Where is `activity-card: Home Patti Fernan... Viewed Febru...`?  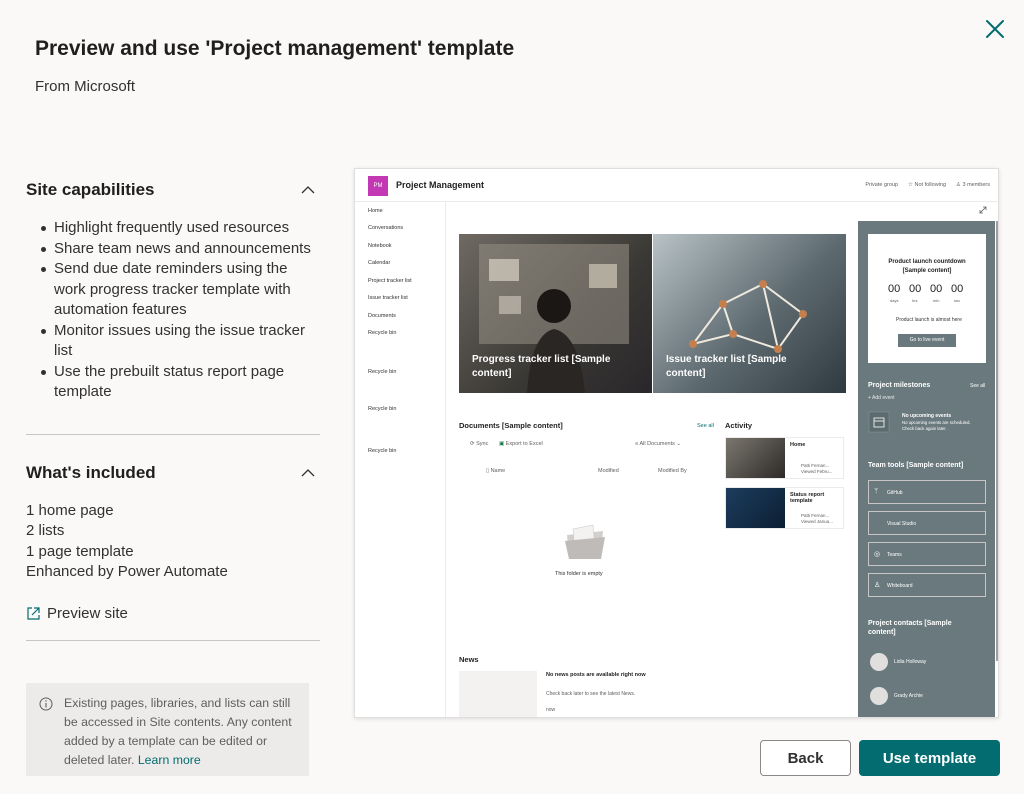
activity-card: Home Patti Fernan... Viewed Febru... is located at coordinates (784, 458).